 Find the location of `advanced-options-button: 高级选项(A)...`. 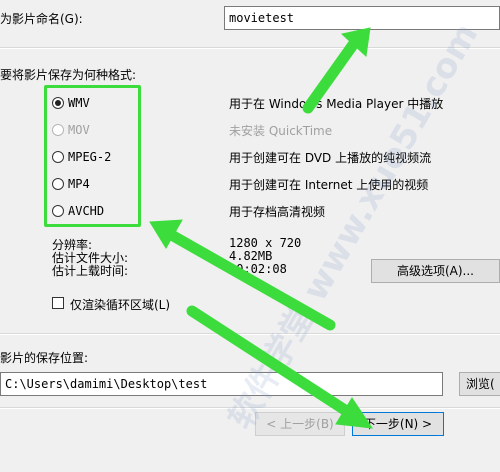

advanced-options-button: 高级选项(A)... is located at coordinates (435, 271).